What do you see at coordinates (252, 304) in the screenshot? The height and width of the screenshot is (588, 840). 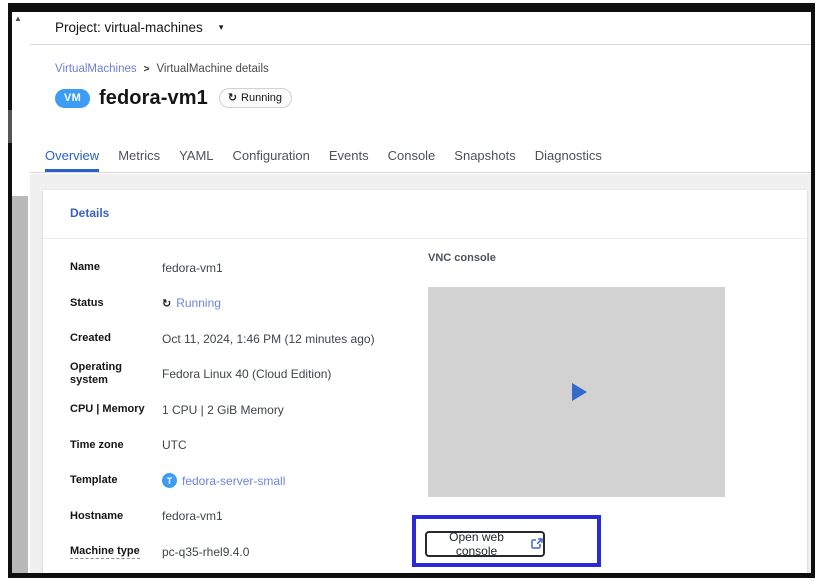 I see `detail-row-status: Status ↻ Running` at bounding box center [252, 304].